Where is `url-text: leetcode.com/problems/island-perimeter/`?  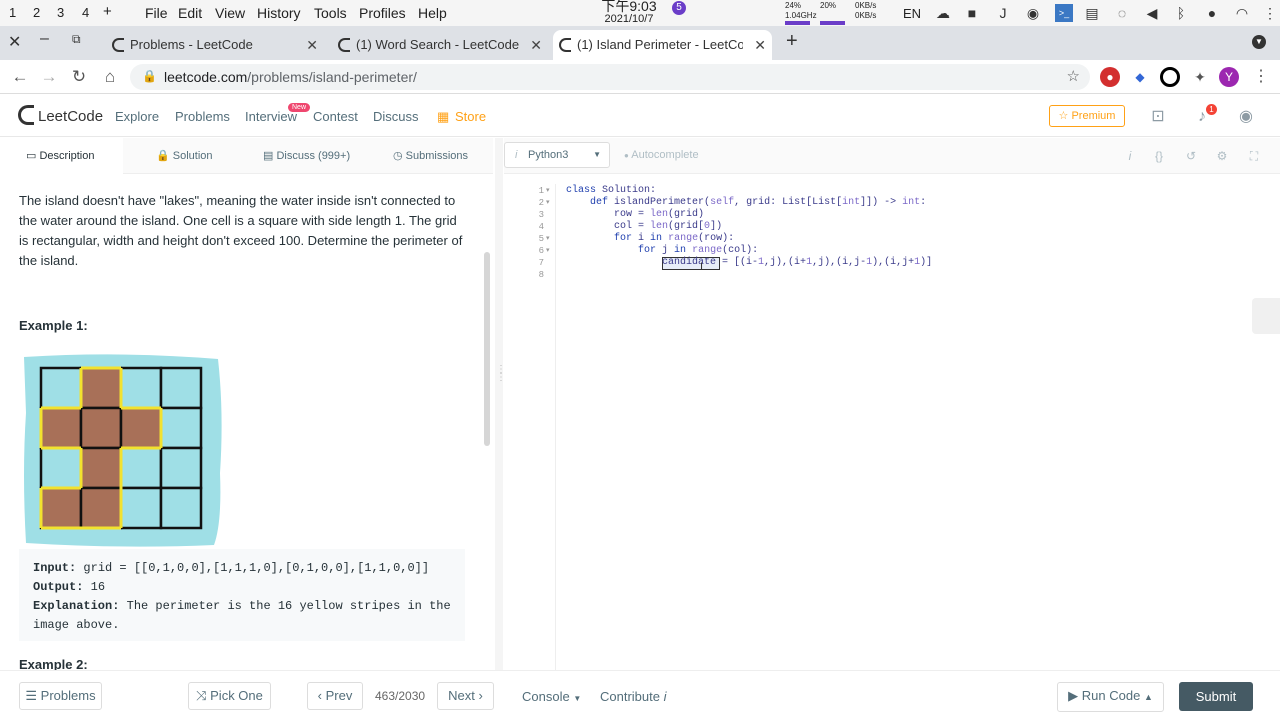 url-text: leetcode.com/problems/island-perimeter/ is located at coordinates (290, 77).